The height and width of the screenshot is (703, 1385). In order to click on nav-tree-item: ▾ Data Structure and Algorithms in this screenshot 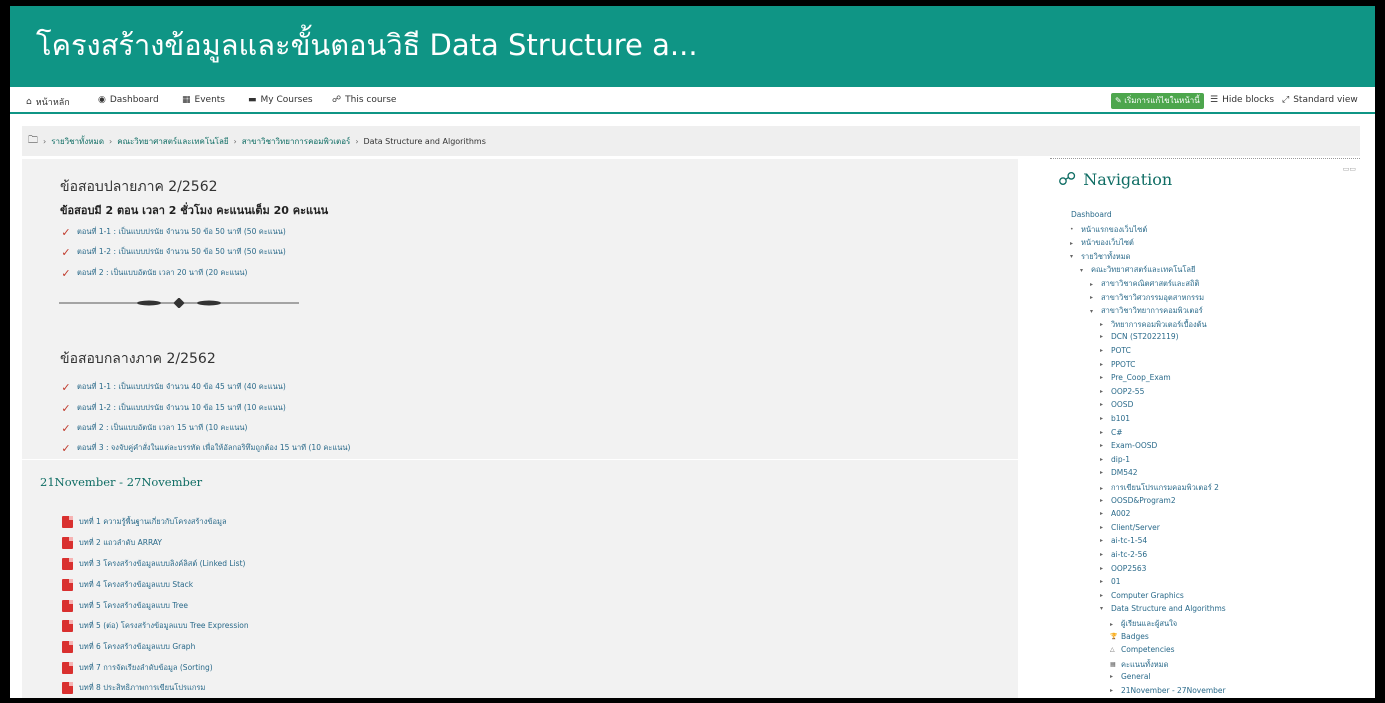, I will do `click(1163, 608)`.